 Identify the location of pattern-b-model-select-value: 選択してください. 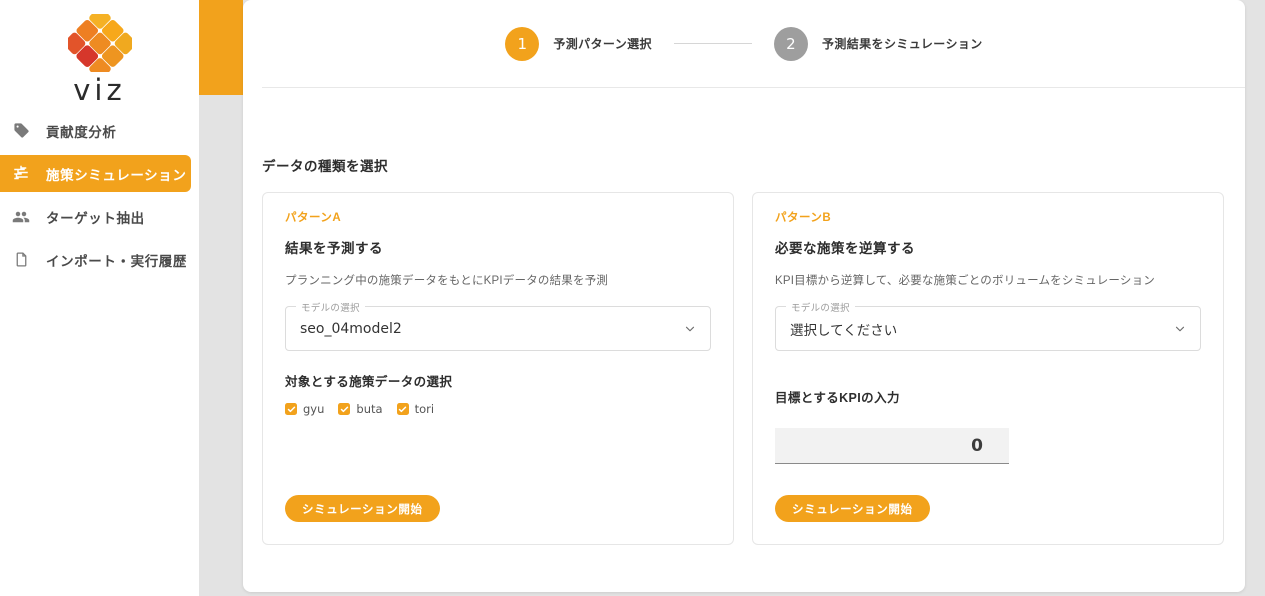
(844, 330).